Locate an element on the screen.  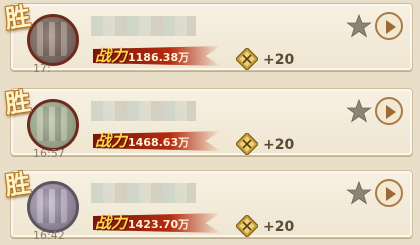
power-value: 1468.63万 is located at coordinates (159, 142).